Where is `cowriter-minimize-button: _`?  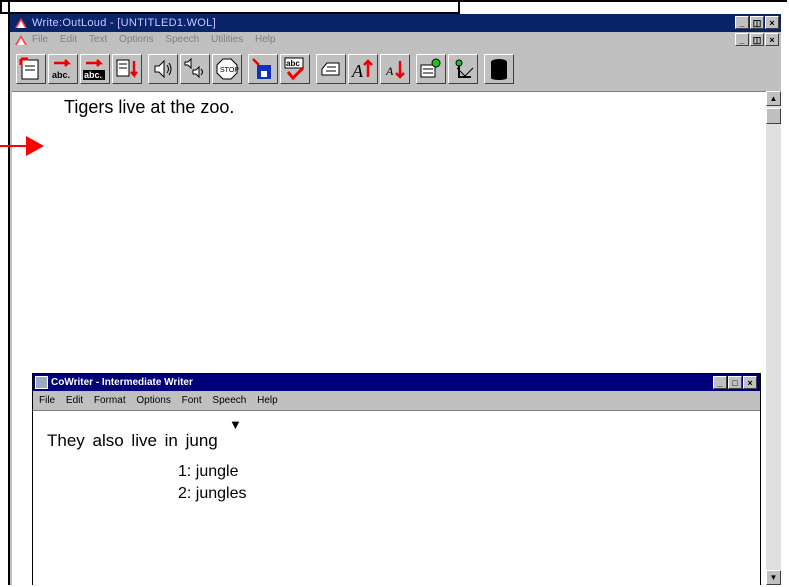 cowriter-minimize-button: _ is located at coordinates (720, 382).